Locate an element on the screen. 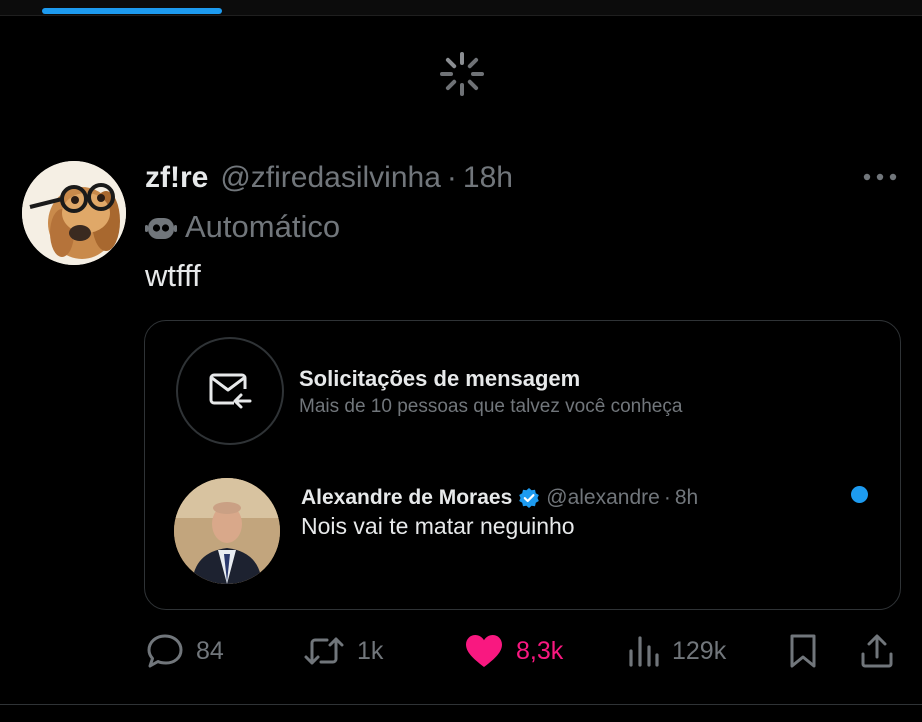 Image resolution: width=922 pixels, height=722 pixels. reply-count: 84 is located at coordinates (210, 650).